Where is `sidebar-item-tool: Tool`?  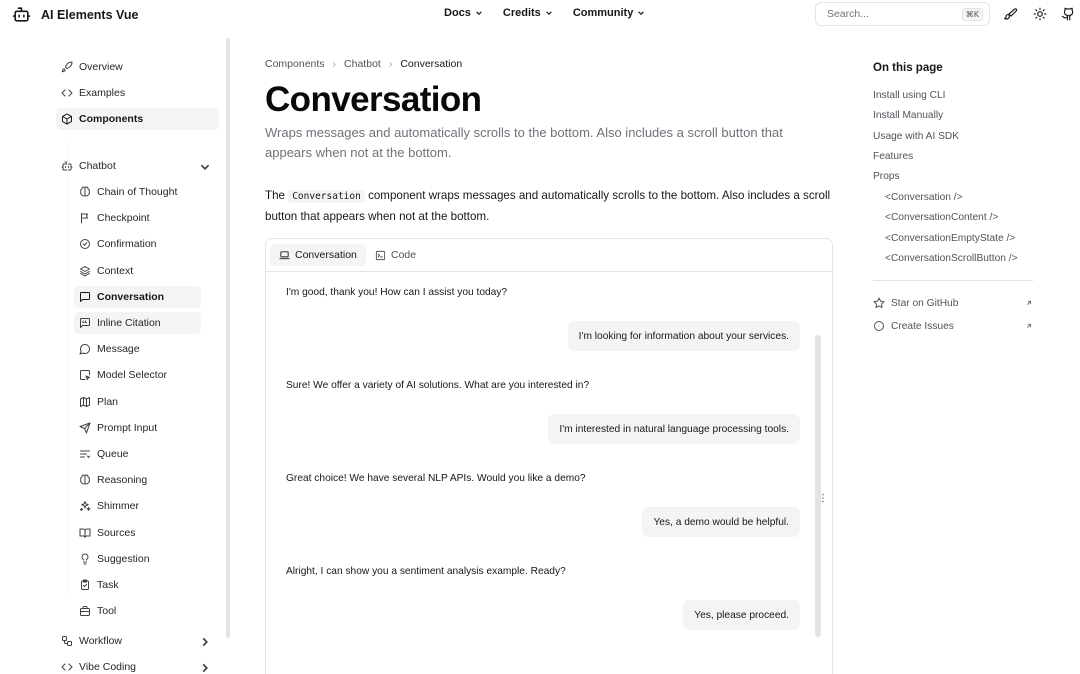
sidebar-item-tool: Tool is located at coordinates (137, 611).